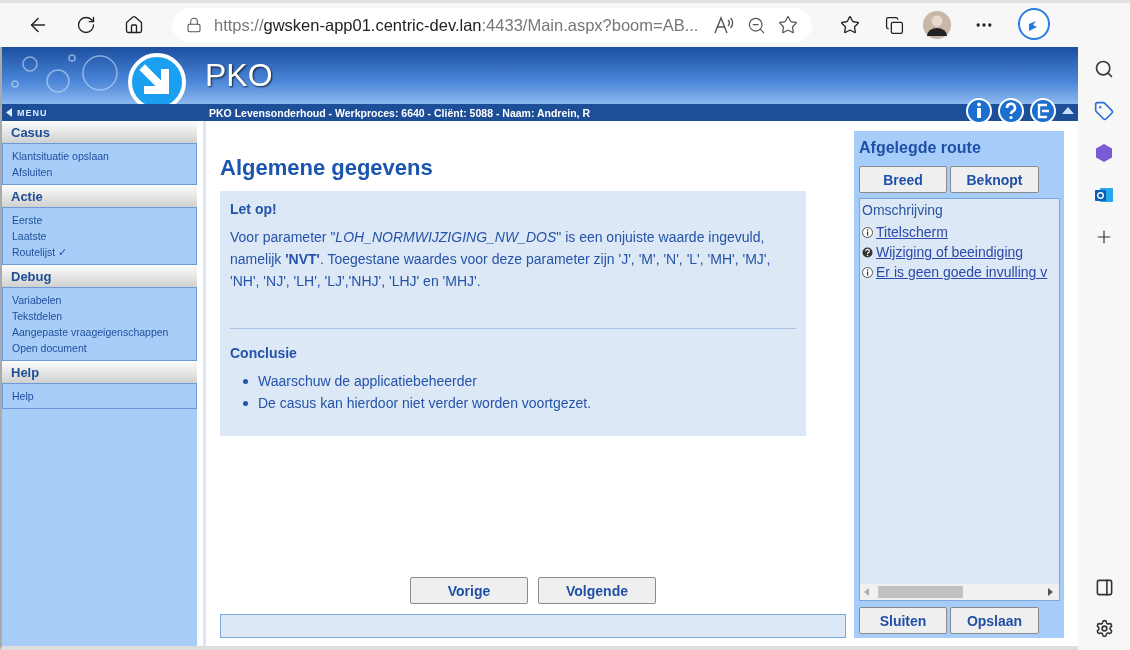  I want to click on menu-item: Aangepaste vraageigenschappen, so click(99, 332).